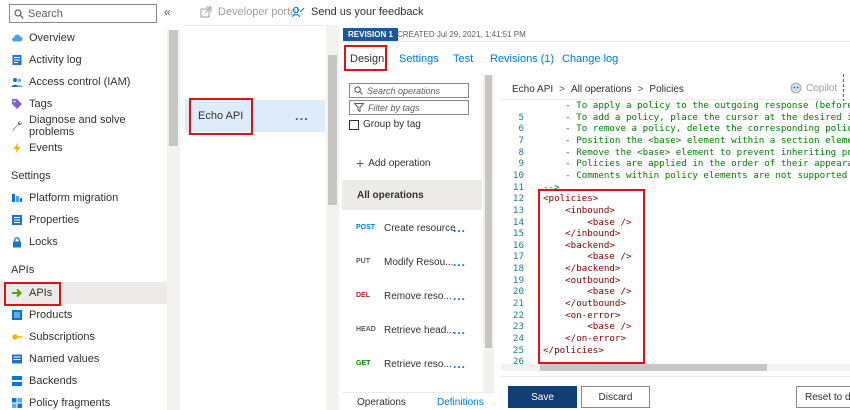 This screenshot has width=850, height=410. Describe the element at coordinates (83, 359) in the screenshot. I see `sidebar-item-named-values: Named values` at that location.